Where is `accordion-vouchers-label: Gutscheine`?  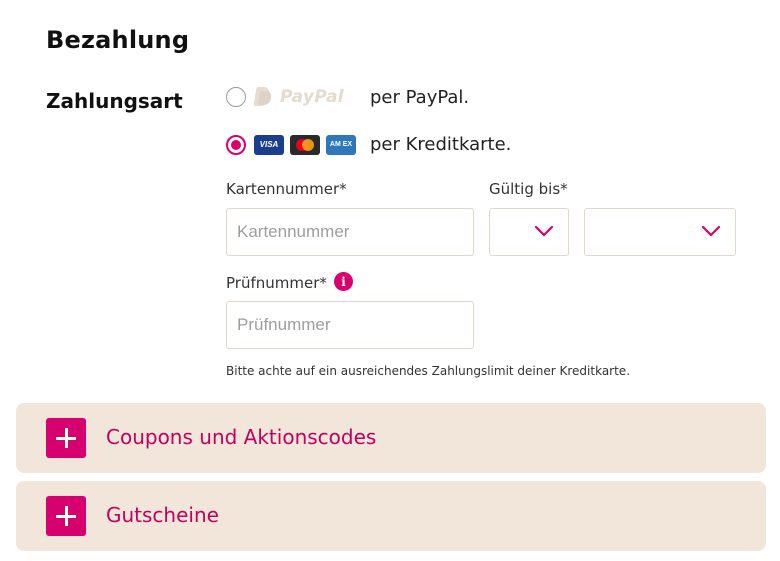 accordion-vouchers-label: Gutscheine is located at coordinates (162, 515).